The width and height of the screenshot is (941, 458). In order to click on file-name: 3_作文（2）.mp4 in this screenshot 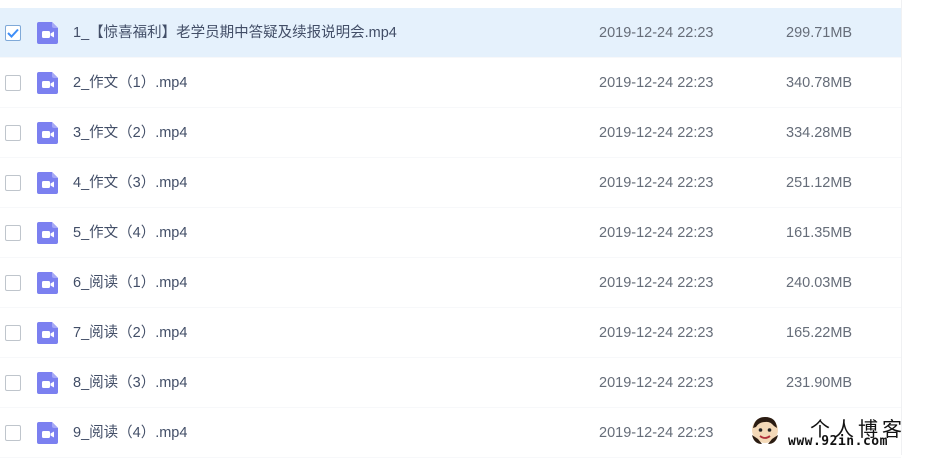, I will do `click(130, 133)`.